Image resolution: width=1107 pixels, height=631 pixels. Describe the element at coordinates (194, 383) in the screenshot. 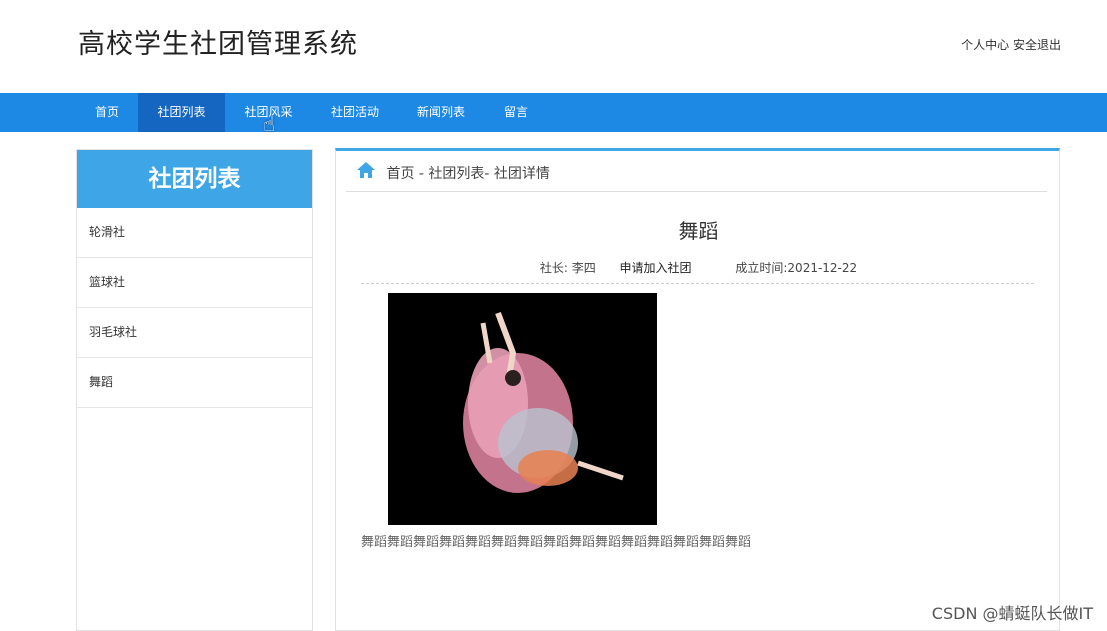

I see `sidebar-item-dance: 舞蹈` at that location.